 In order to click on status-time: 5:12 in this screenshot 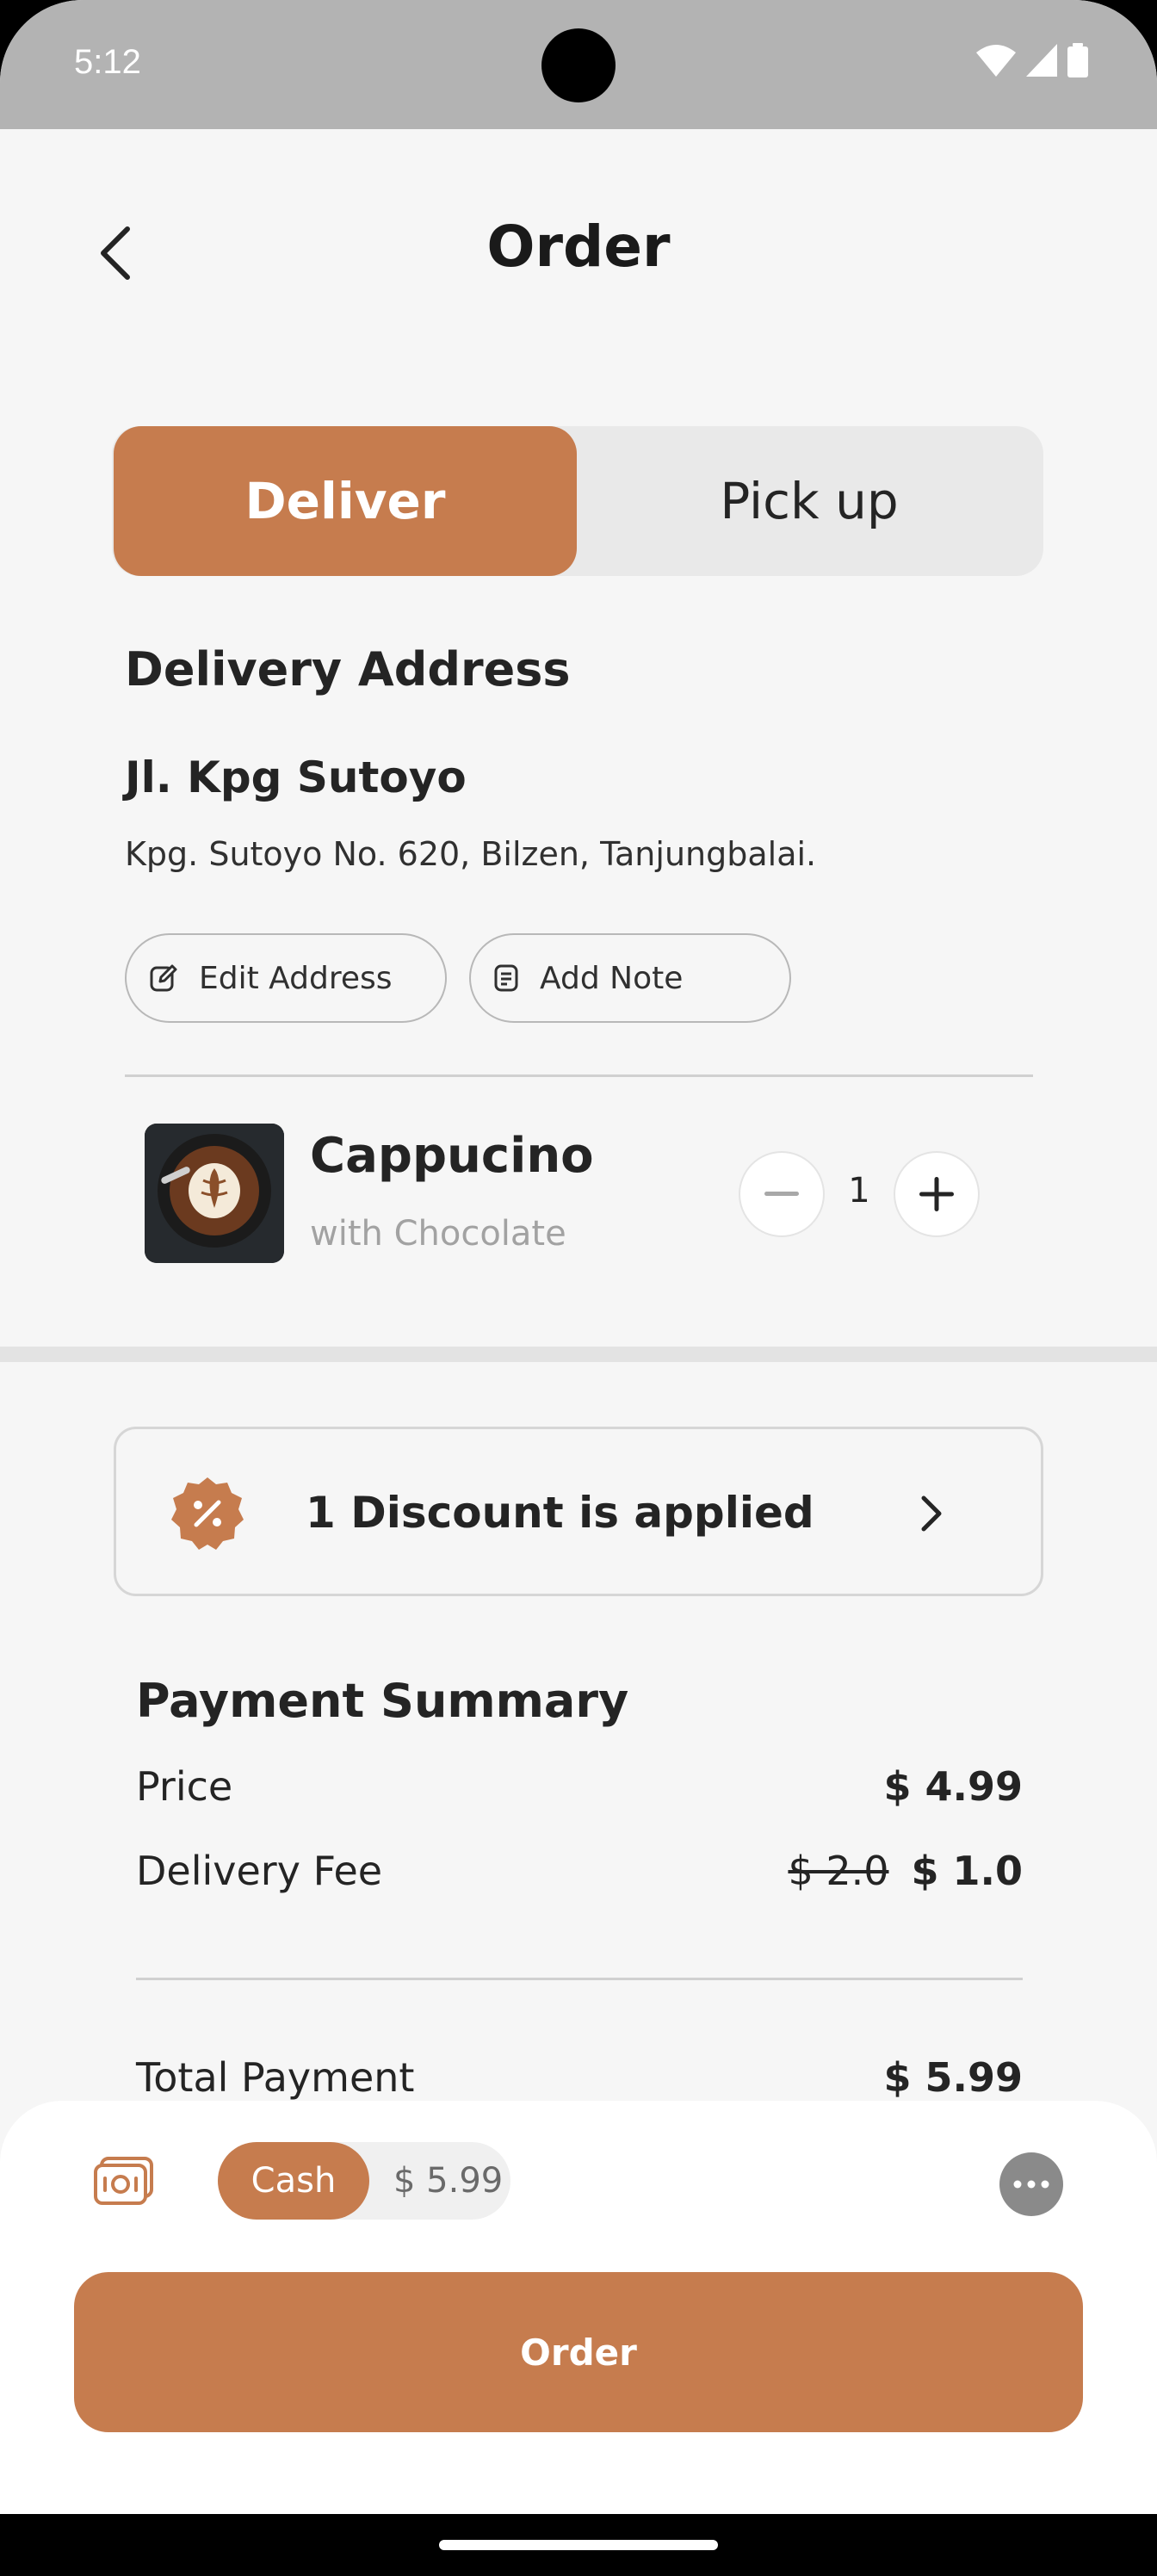, I will do `click(108, 62)`.